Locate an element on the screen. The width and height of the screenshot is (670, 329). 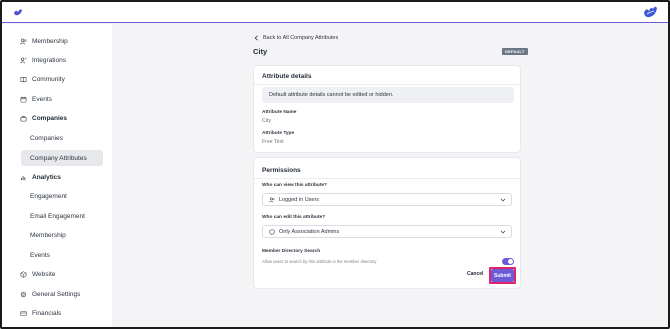
sidebar-subitem-email-engagement: Email Engagement is located at coordinates (57, 216).